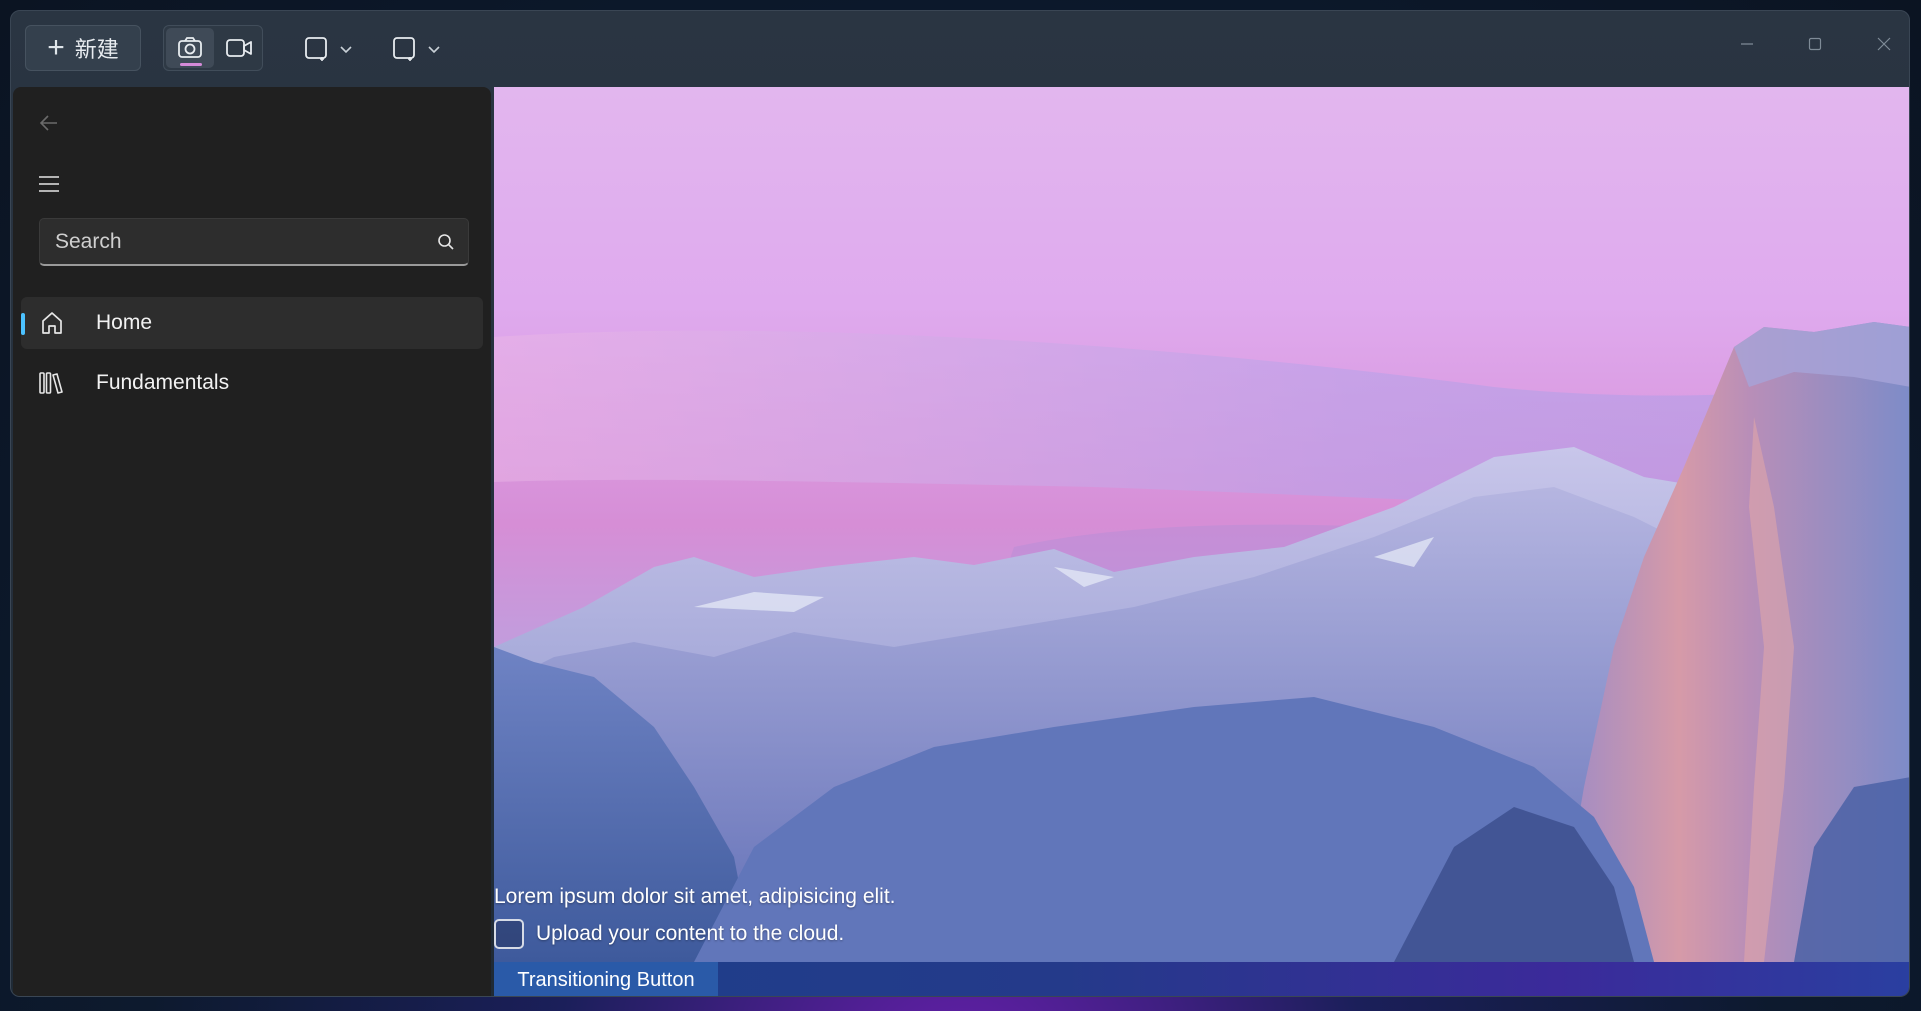 This screenshot has height=1011, width=1921. What do you see at coordinates (690, 933) in the screenshot?
I see `checkbox-label: Upload your content to the cloud.` at bounding box center [690, 933].